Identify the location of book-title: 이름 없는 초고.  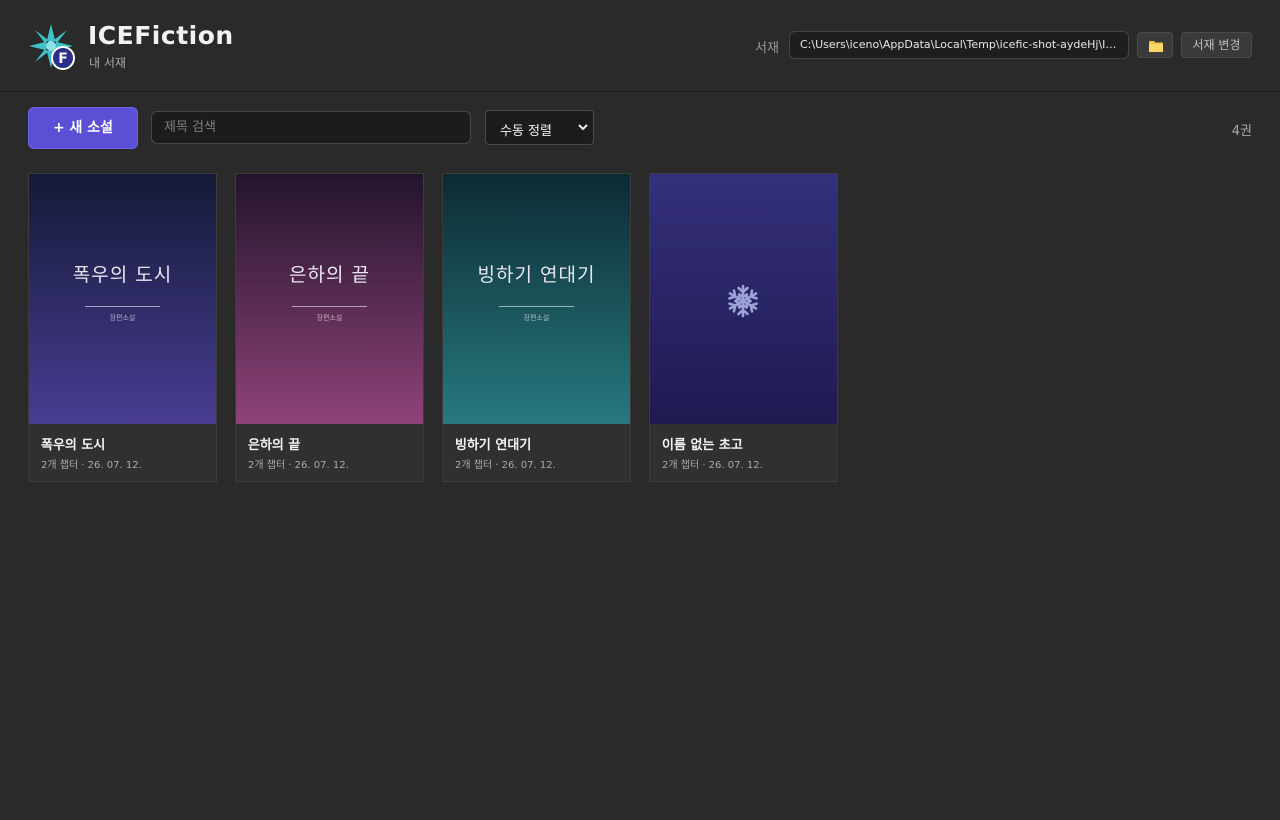
(702, 445).